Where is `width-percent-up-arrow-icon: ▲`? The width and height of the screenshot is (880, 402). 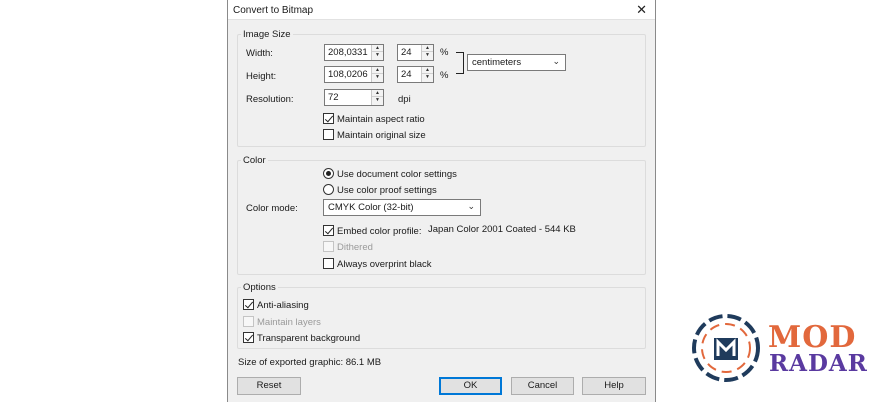
width-percent-up-arrow-icon: ▲ is located at coordinates (427, 48).